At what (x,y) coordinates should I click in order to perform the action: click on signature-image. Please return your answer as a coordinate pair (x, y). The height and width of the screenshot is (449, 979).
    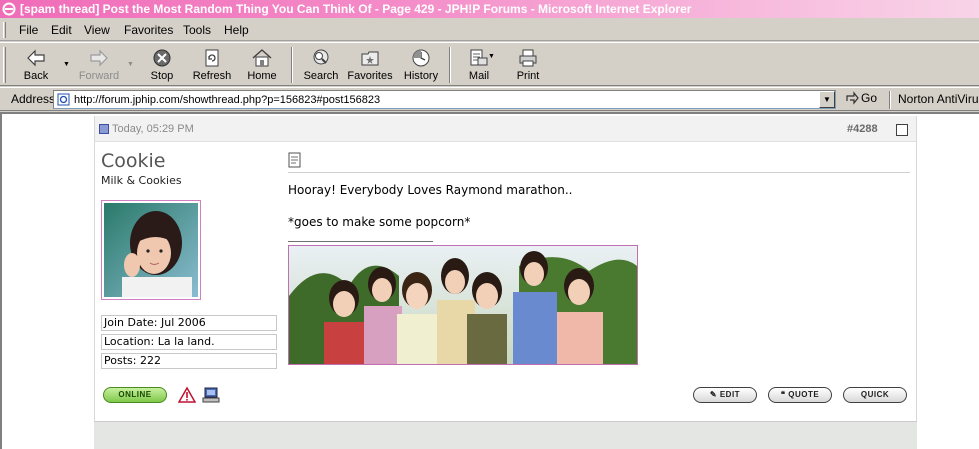
    Looking at the image, I should click on (463, 305).